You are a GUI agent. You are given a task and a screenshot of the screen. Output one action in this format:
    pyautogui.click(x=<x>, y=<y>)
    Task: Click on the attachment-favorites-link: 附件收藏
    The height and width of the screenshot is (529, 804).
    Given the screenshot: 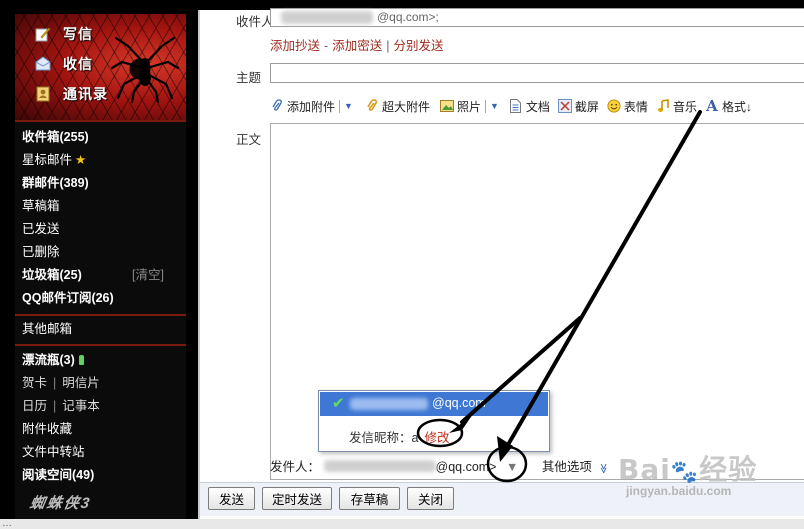 What is the action you would take?
    pyautogui.click(x=47, y=429)
    